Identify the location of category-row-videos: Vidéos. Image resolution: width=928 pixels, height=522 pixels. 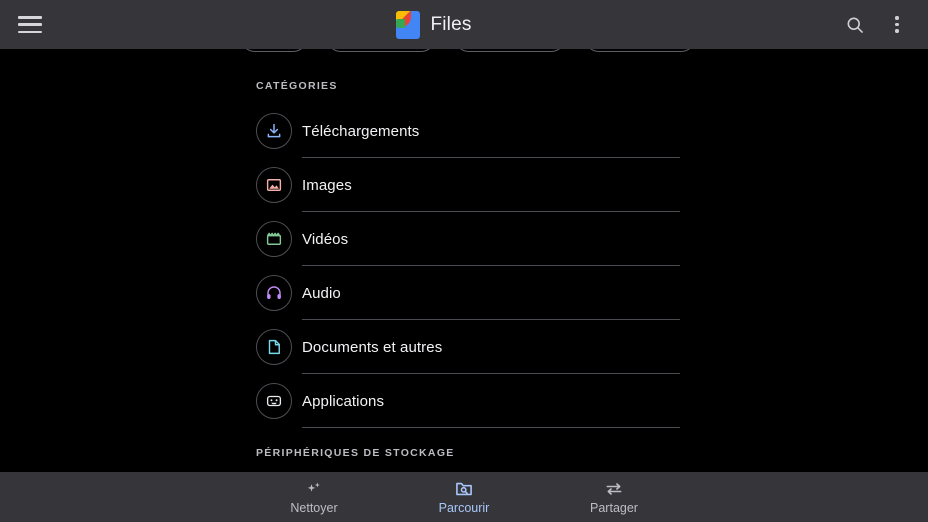
(464, 239).